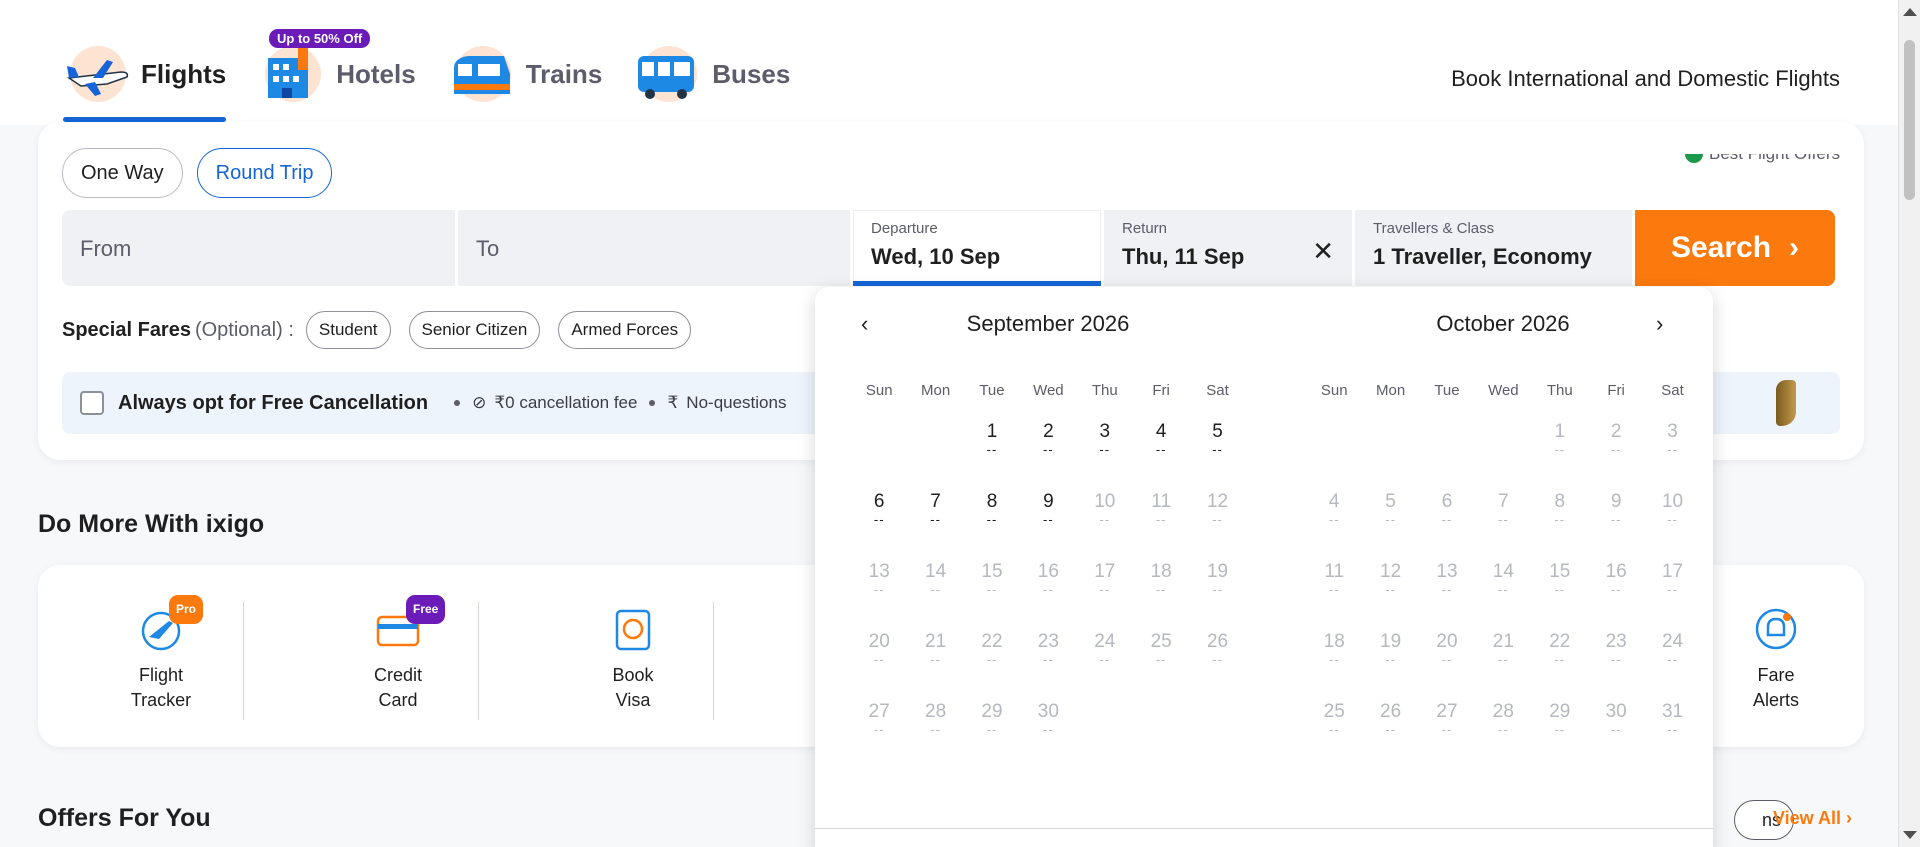  Describe the element at coordinates (879, 736) in the screenshot. I see `calendar-day: 27 --` at that location.